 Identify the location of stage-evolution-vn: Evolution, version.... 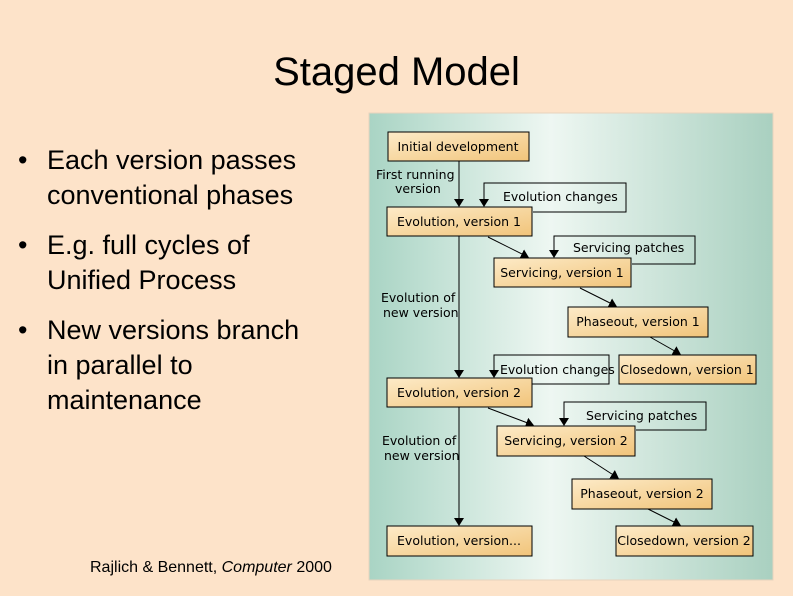
(459, 541).